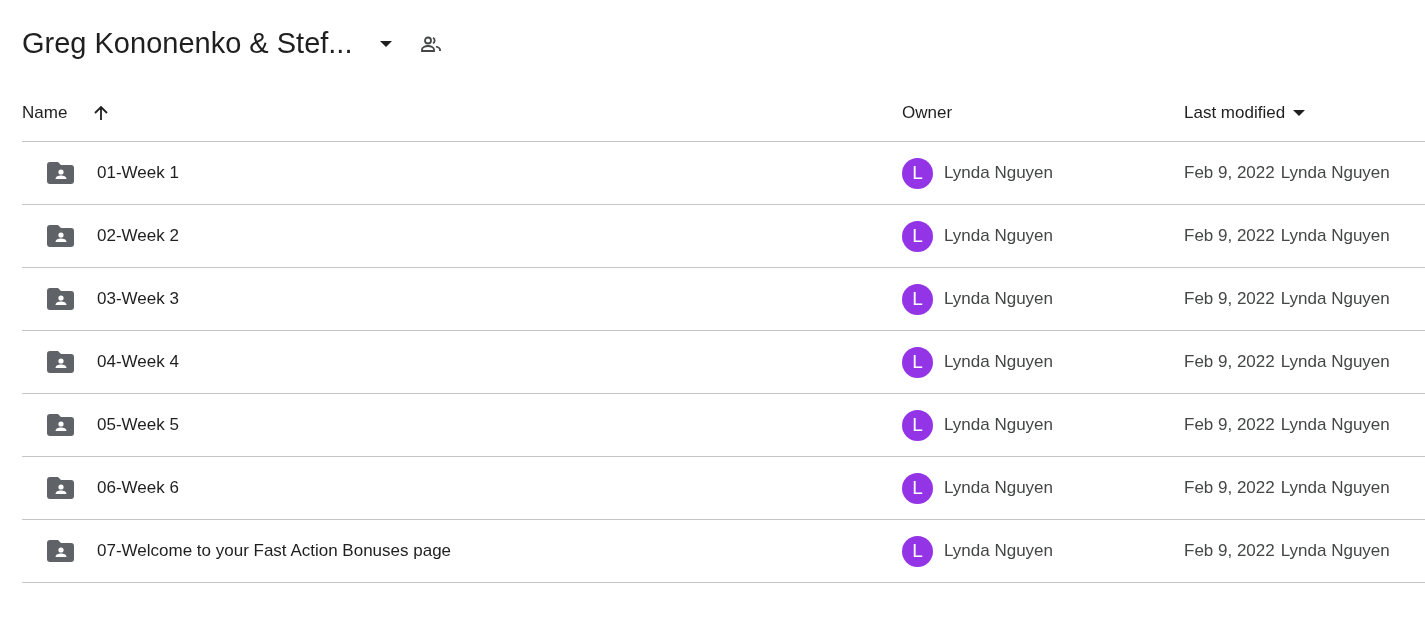 This screenshot has width=1425, height=637. Describe the element at coordinates (45, 113) in the screenshot. I see `column-header: Name` at that location.